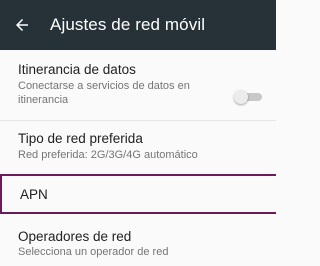 This screenshot has width=320, height=266. I want to click on setting-apn: APN, so click(138, 194).